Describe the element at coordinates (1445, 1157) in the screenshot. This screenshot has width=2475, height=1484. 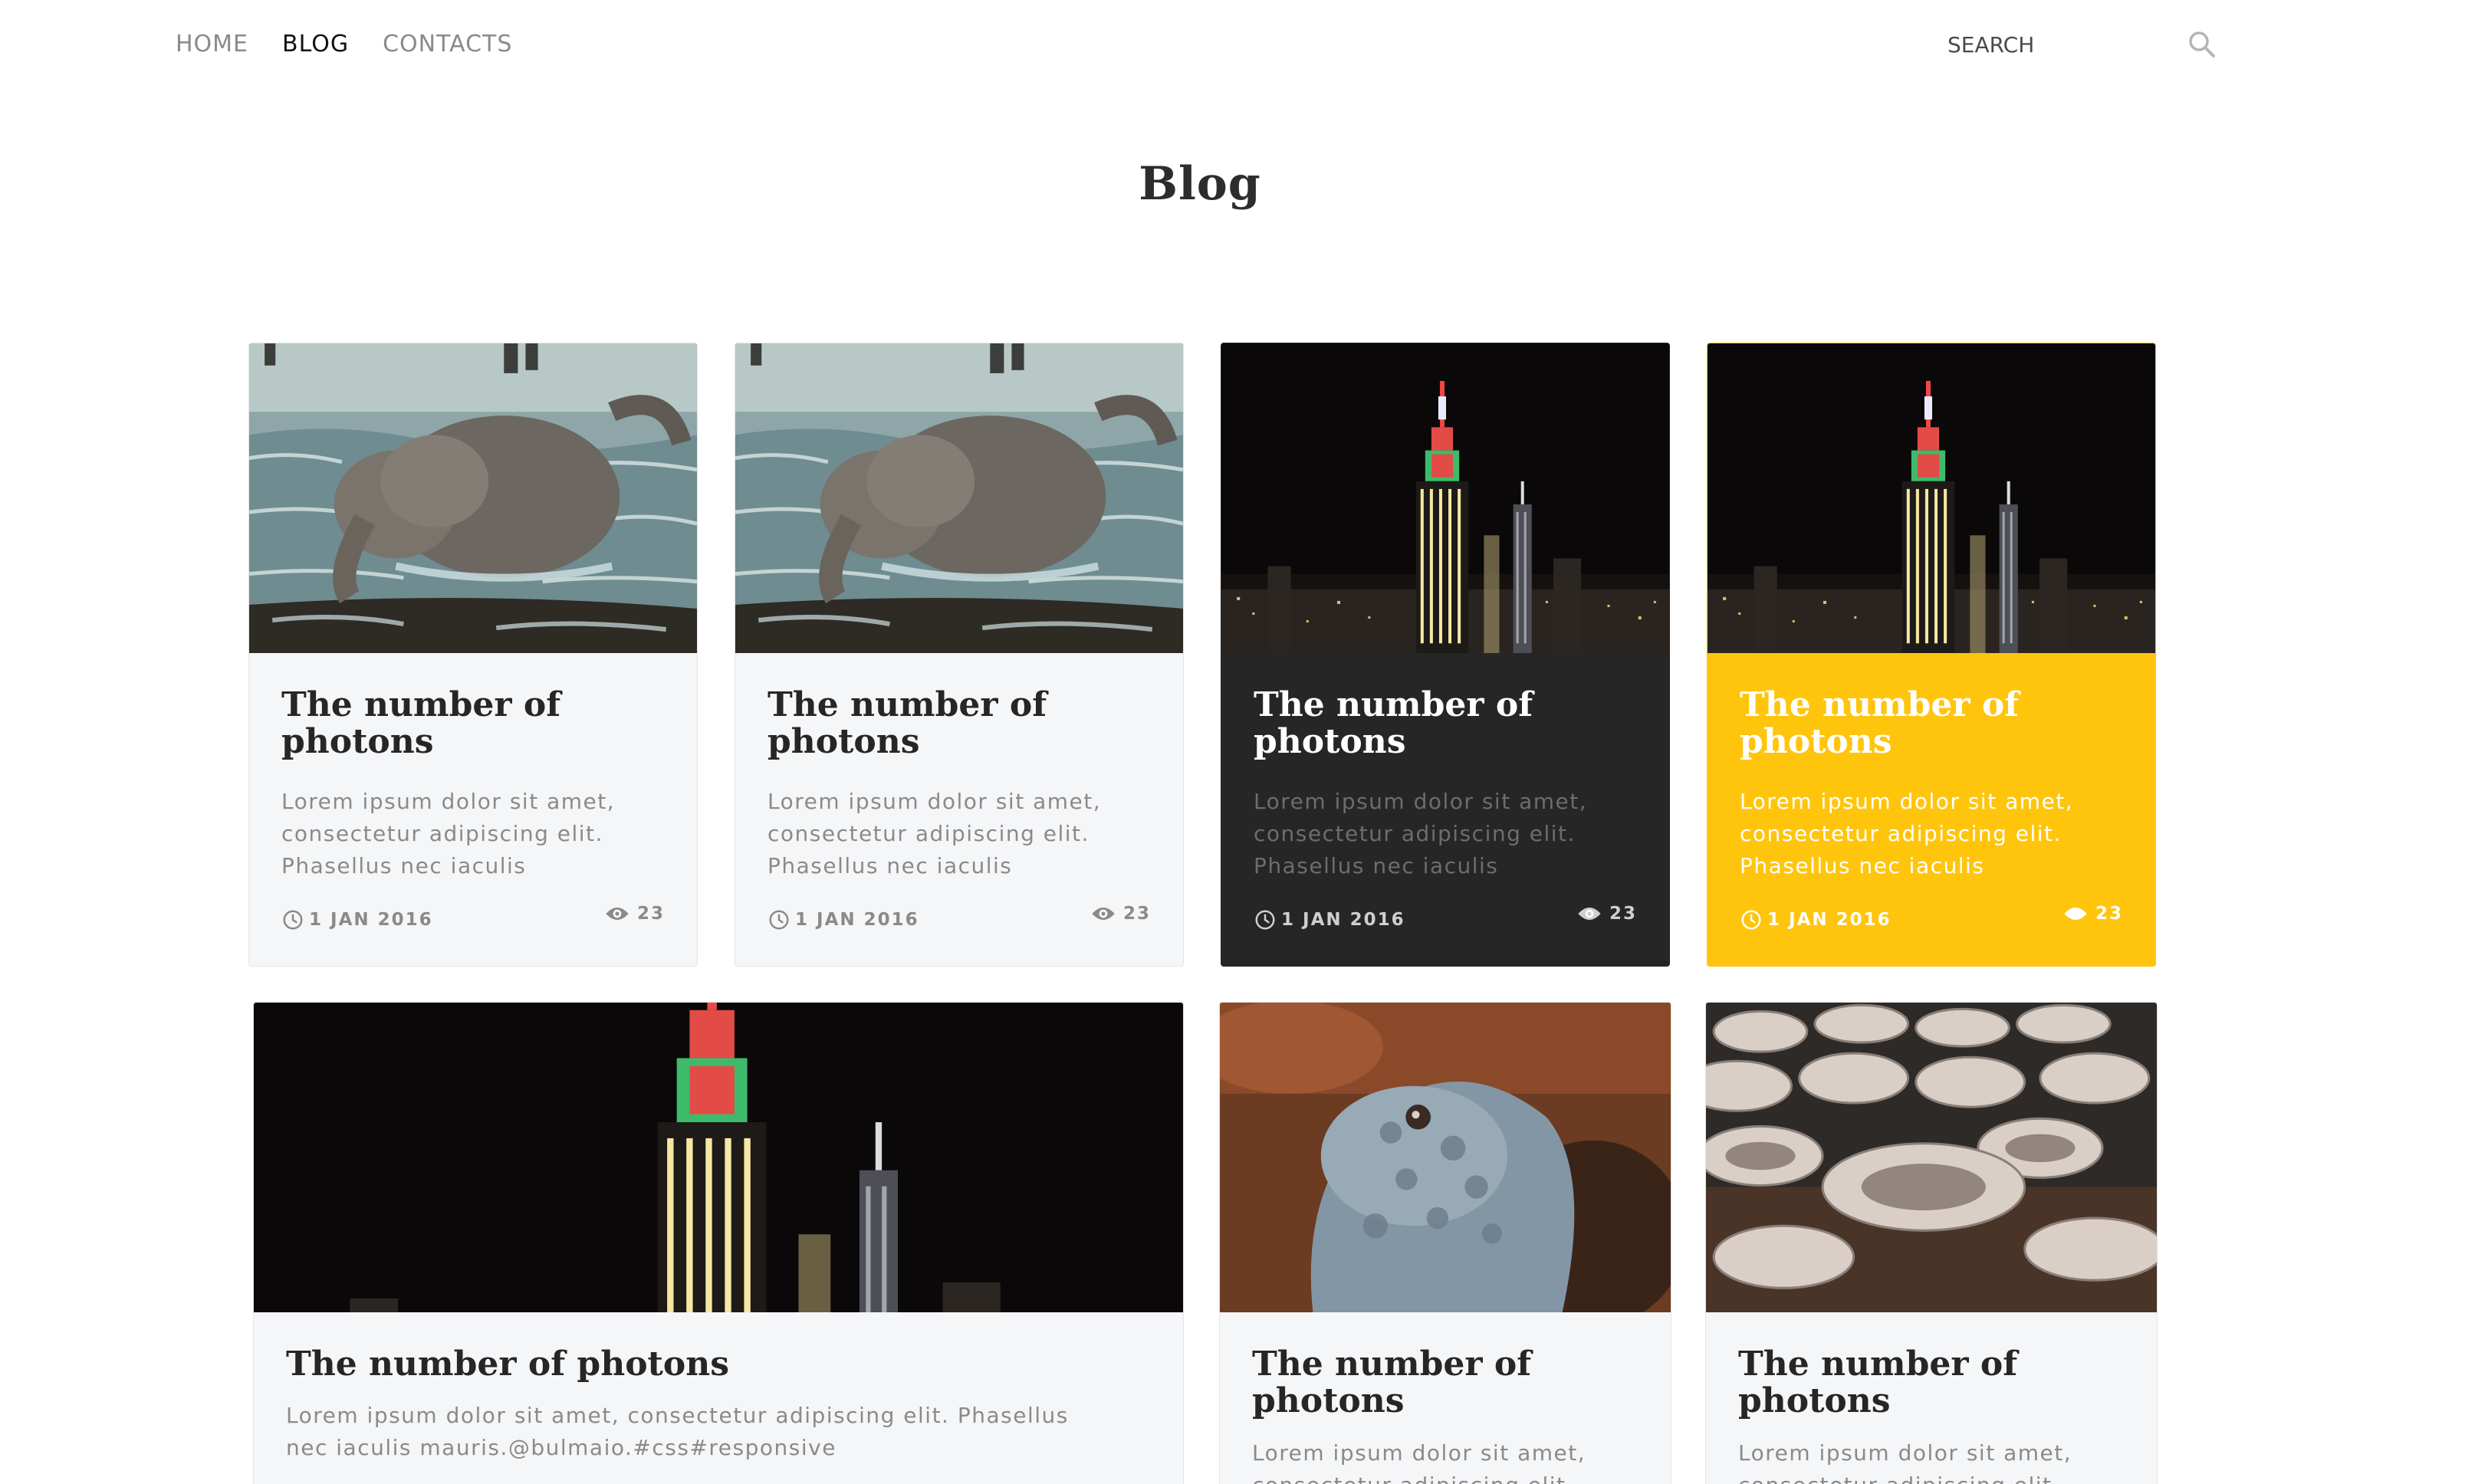
I see `iguana-image` at that location.